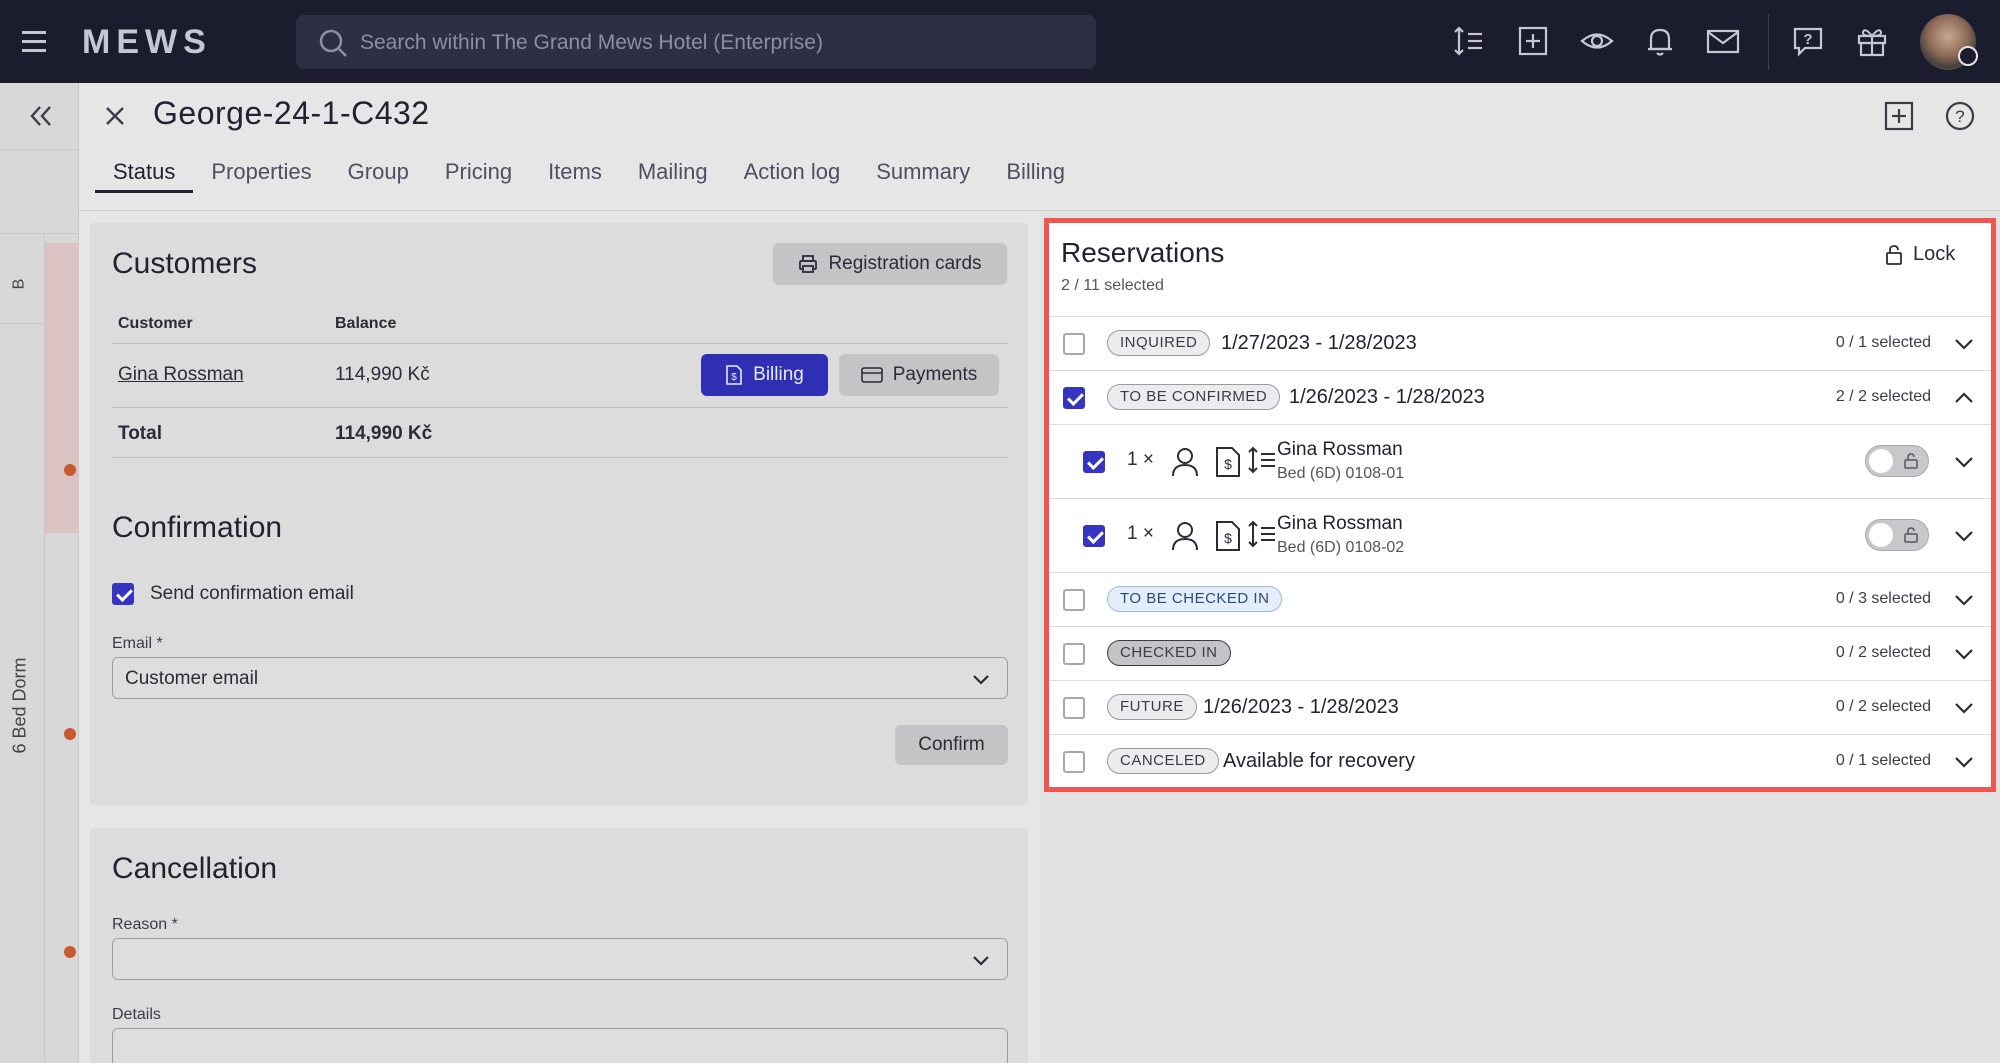  What do you see at coordinates (384, 433) in the screenshot?
I see `total-value: 114,990 Kč` at bounding box center [384, 433].